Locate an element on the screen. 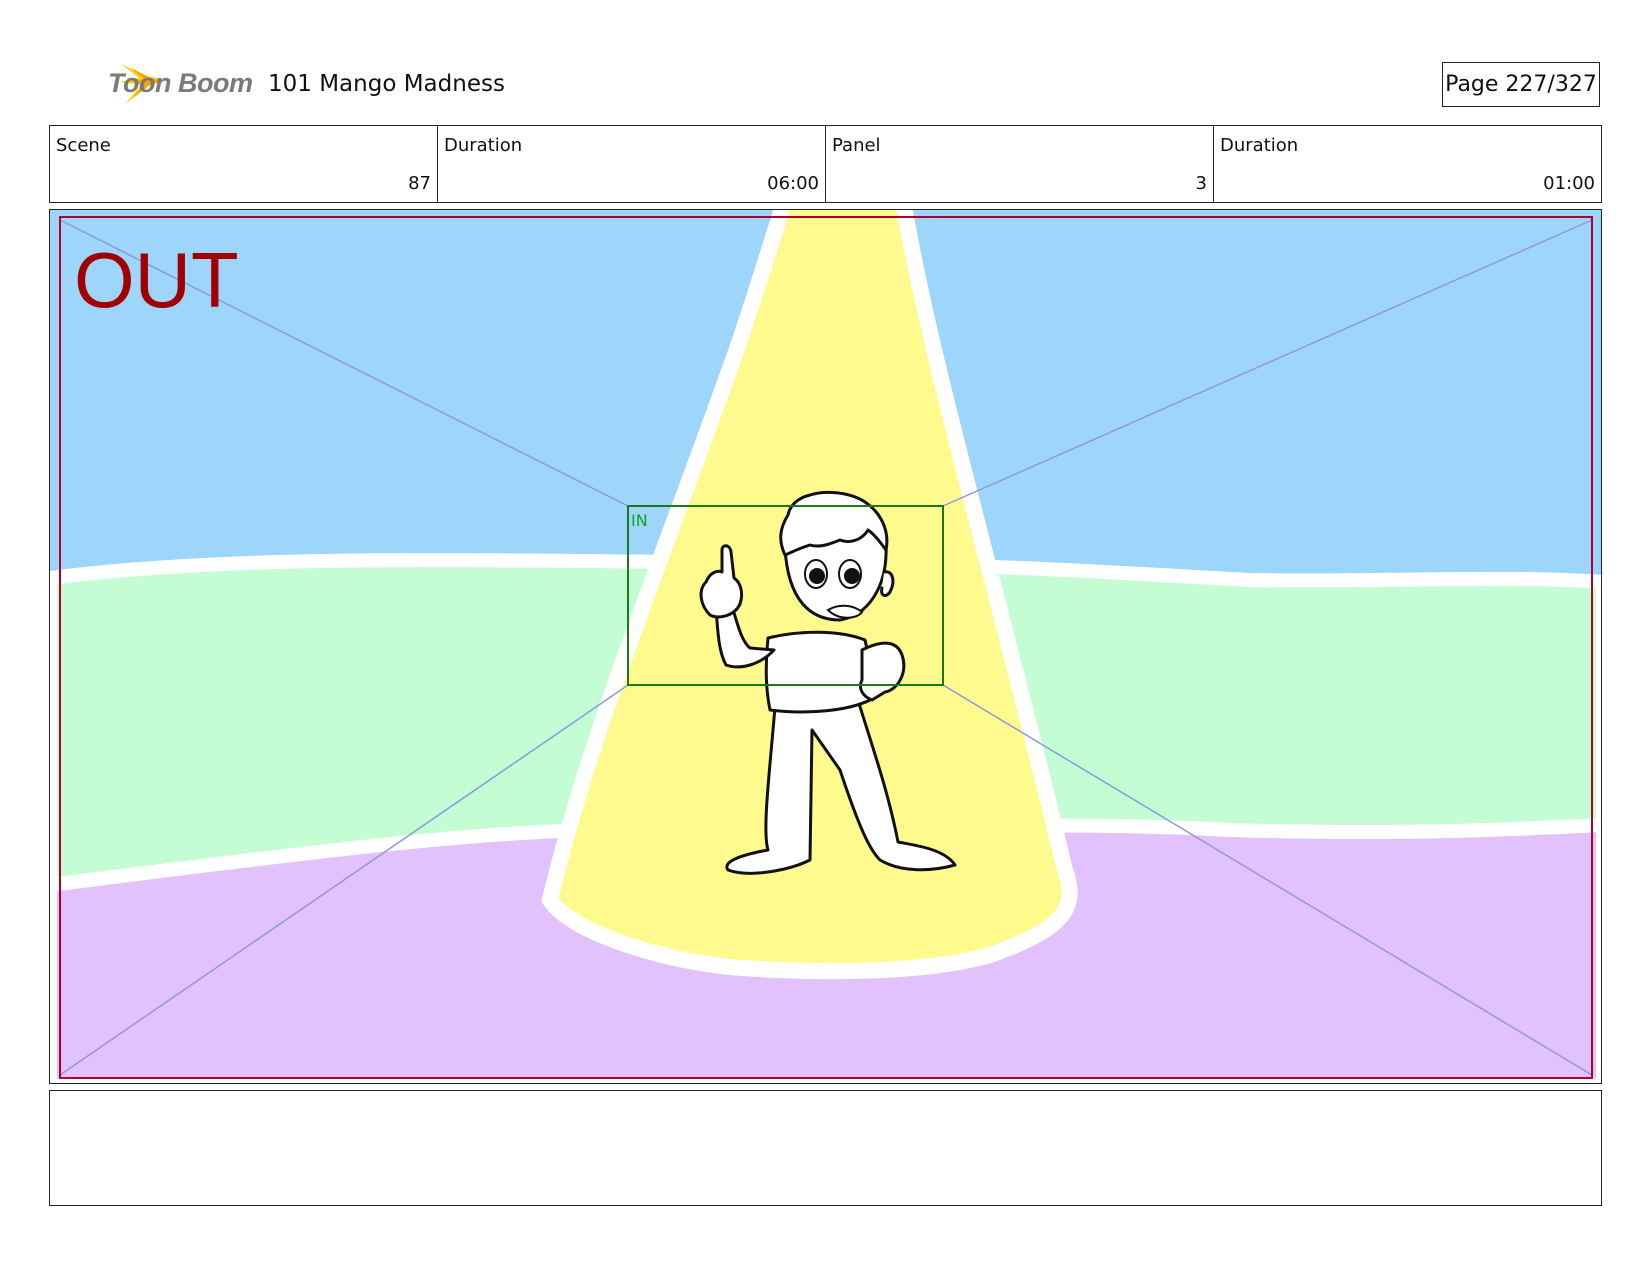  page-number: Page 227/327 is located at coordinates (1521, 84).